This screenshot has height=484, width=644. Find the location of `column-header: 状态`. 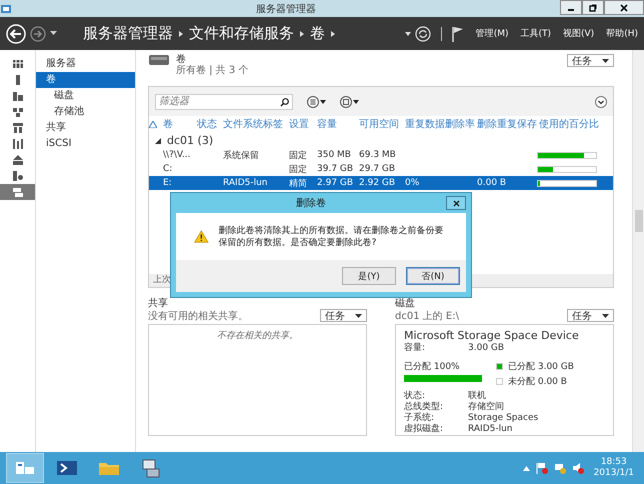

column-header: 状态 is located at coordinates (208, 124).